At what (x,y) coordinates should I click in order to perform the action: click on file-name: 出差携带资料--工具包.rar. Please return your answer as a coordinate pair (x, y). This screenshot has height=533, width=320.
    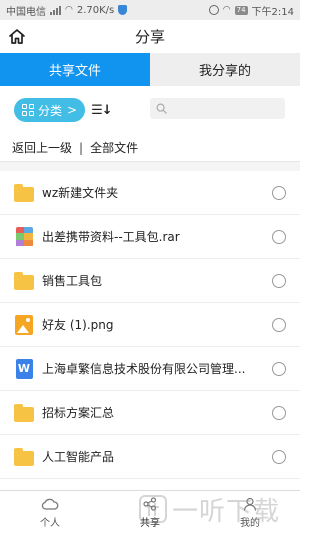
    Looking at the image, I should click on (111, 237).